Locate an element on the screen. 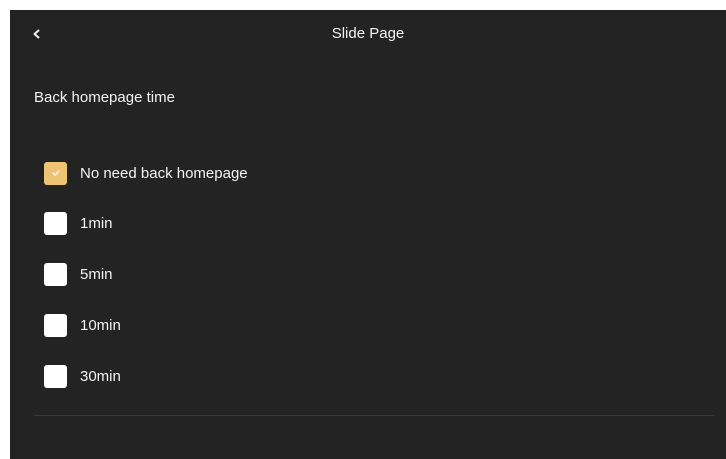 Image resolution: width=726 pixels, height=459 pixels. option-label: 1min is located at coordinates (96, 223).